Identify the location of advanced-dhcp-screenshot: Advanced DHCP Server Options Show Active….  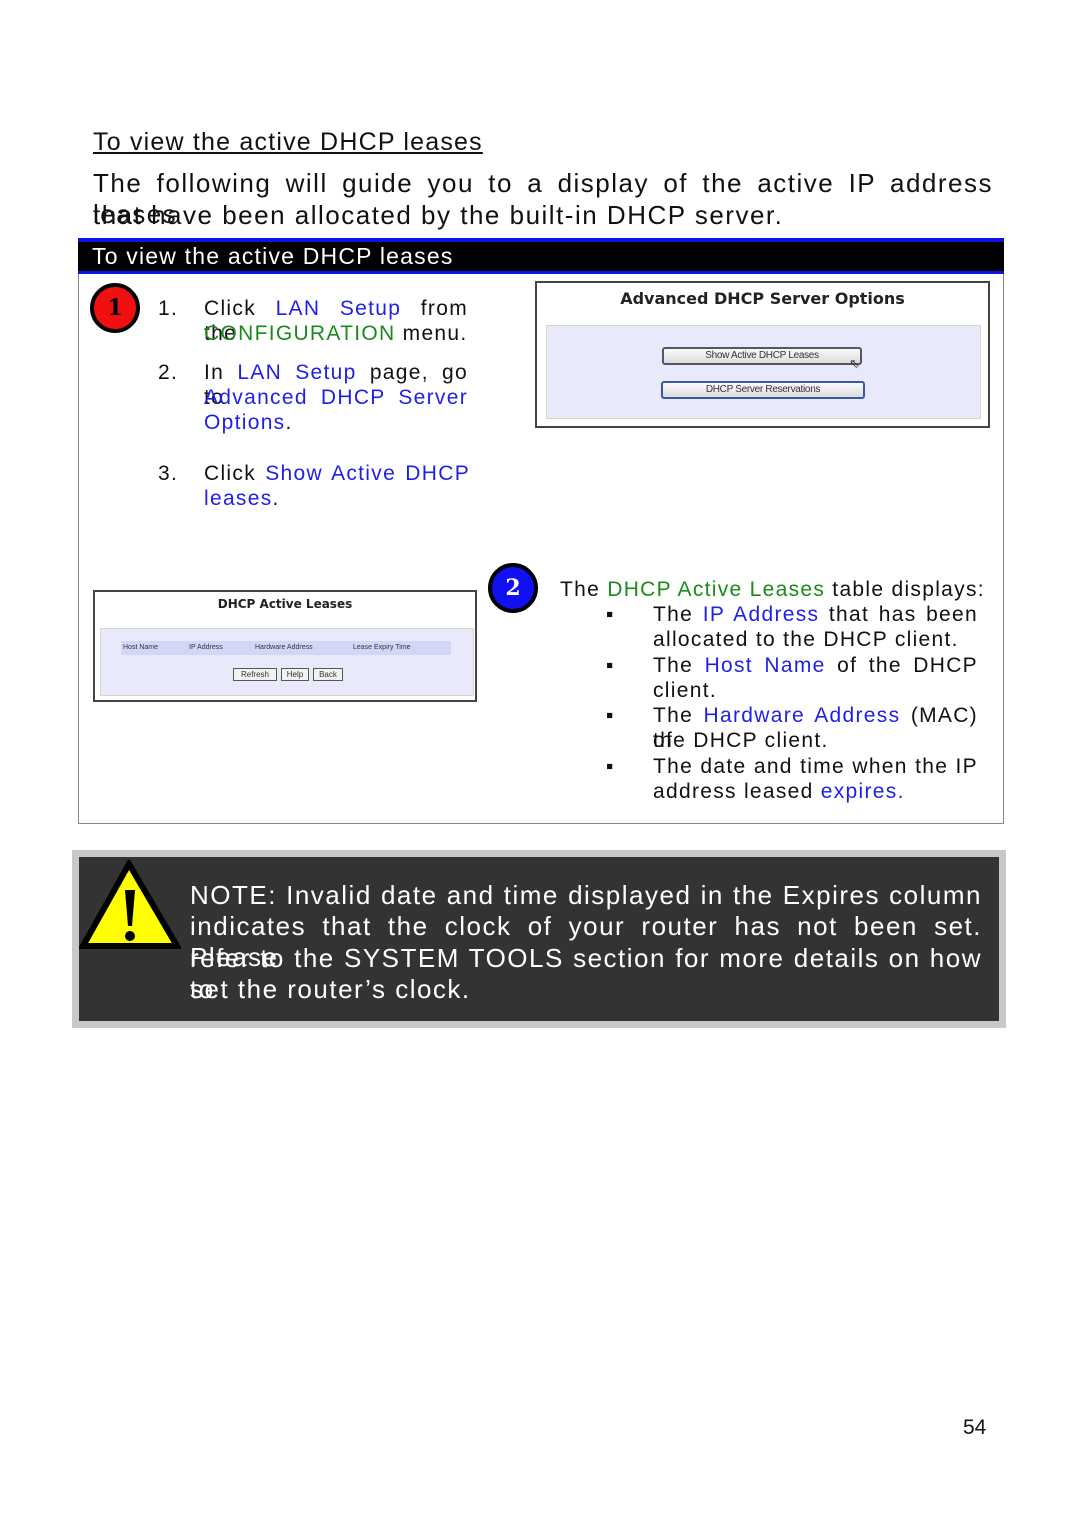
(762, 354).